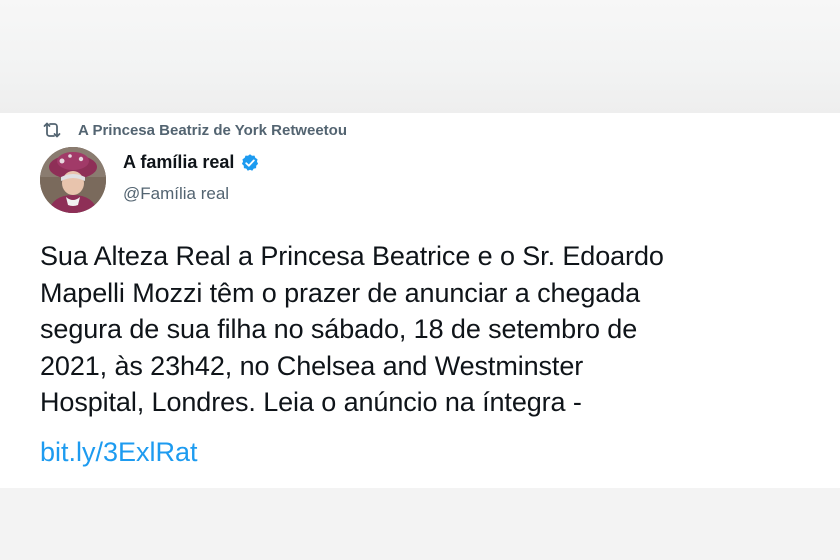 This screenshot has width=840, height=560. I want to click on display-name: A família real, so click(178, 162).